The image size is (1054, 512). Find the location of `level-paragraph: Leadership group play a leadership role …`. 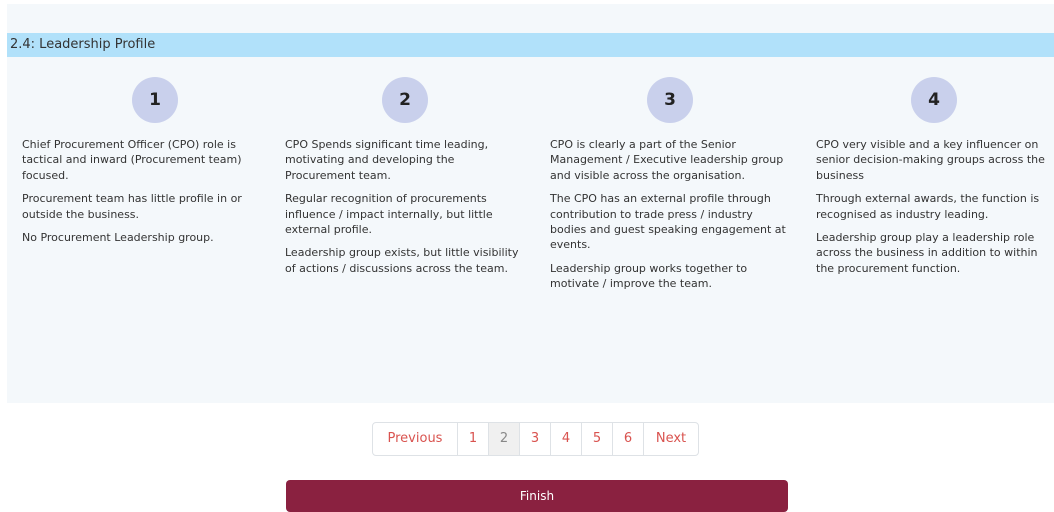

level-paragraph: Leadership group play a leadership role … is located at coordinates (927, 253).